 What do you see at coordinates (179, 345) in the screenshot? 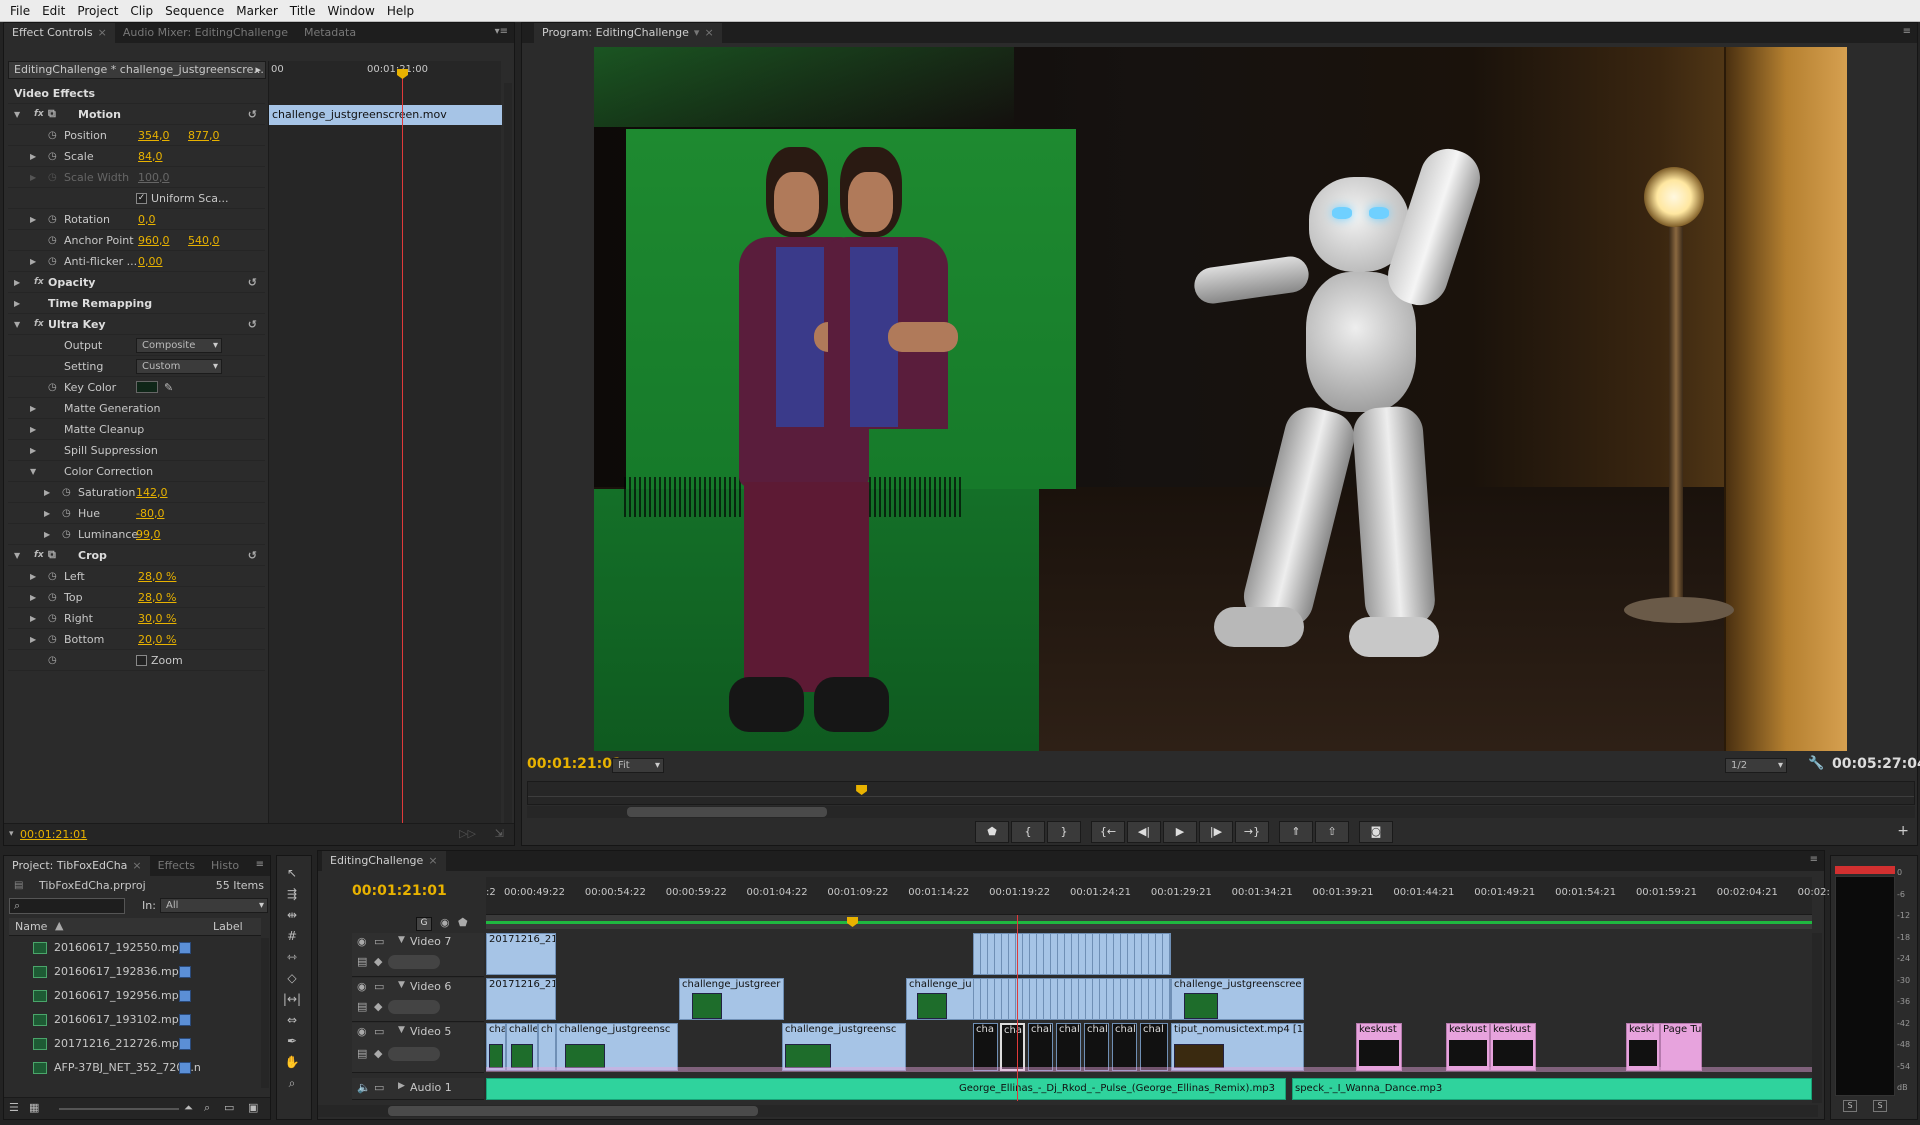
I see `output-dropdown: Composite` at bounding box center [179, 345].